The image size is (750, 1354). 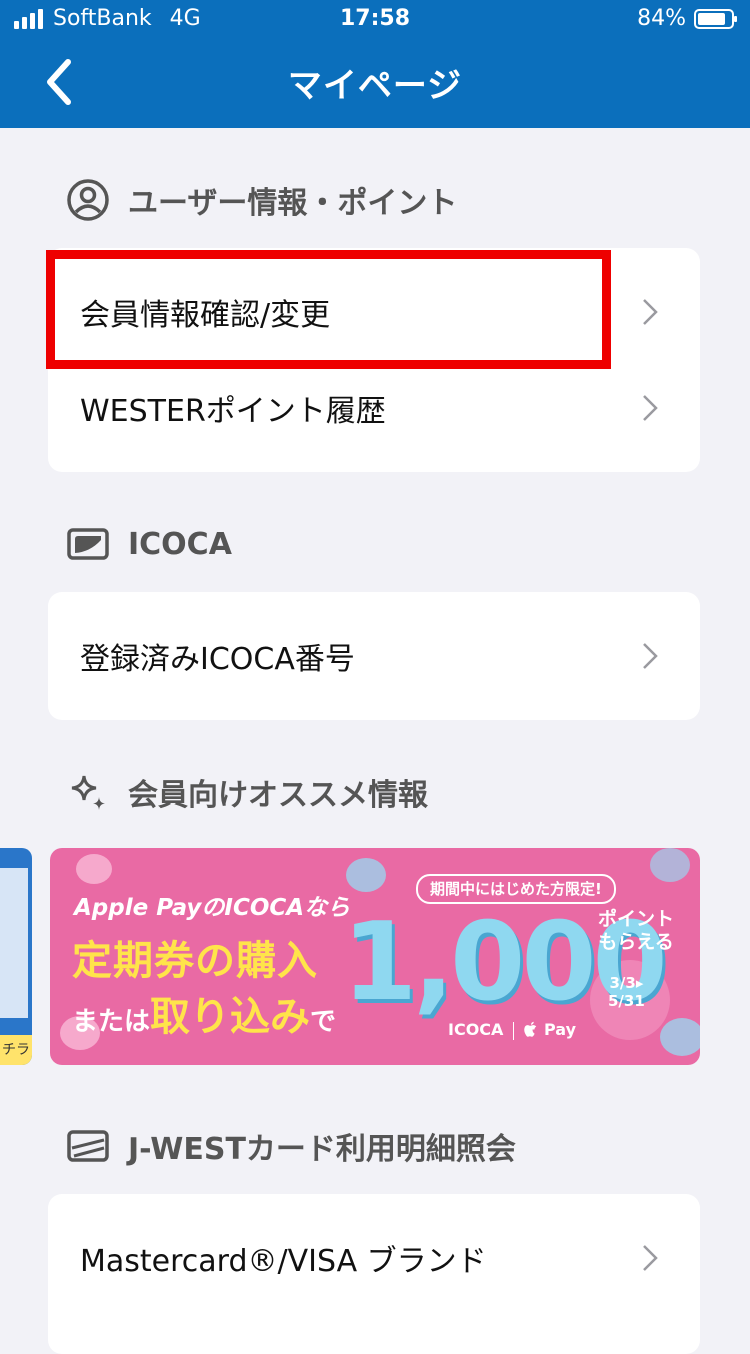 I want to click on section-title-text: J-WESTカード利用明細照会, so click(x=322, y=1149).